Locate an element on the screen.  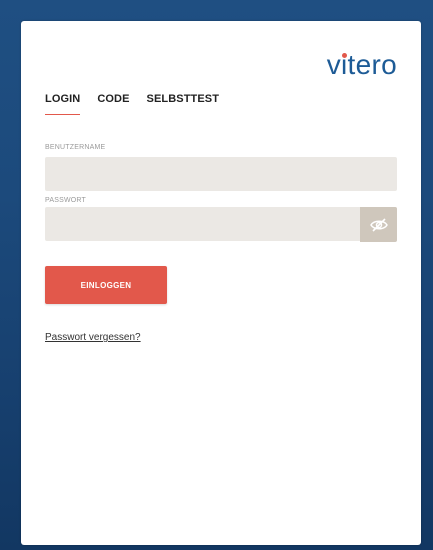
eye-slash-icon is located at coordinates (378, 224).